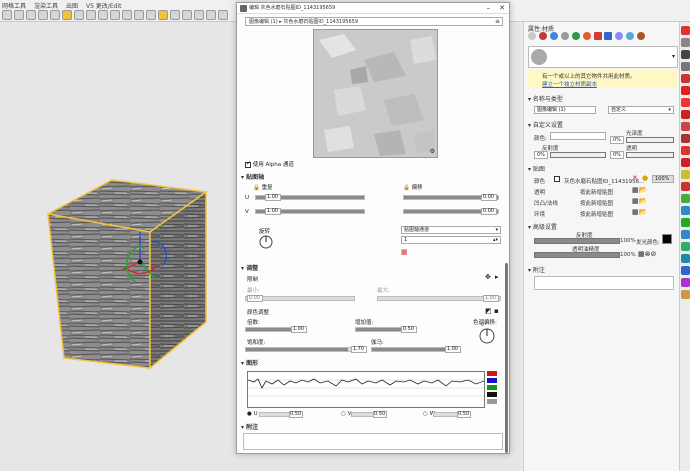  Describe the element at coordinates (249, 426) in the screenshot. I see `dialog-notes-section-header: ▾ 附注` at that location.